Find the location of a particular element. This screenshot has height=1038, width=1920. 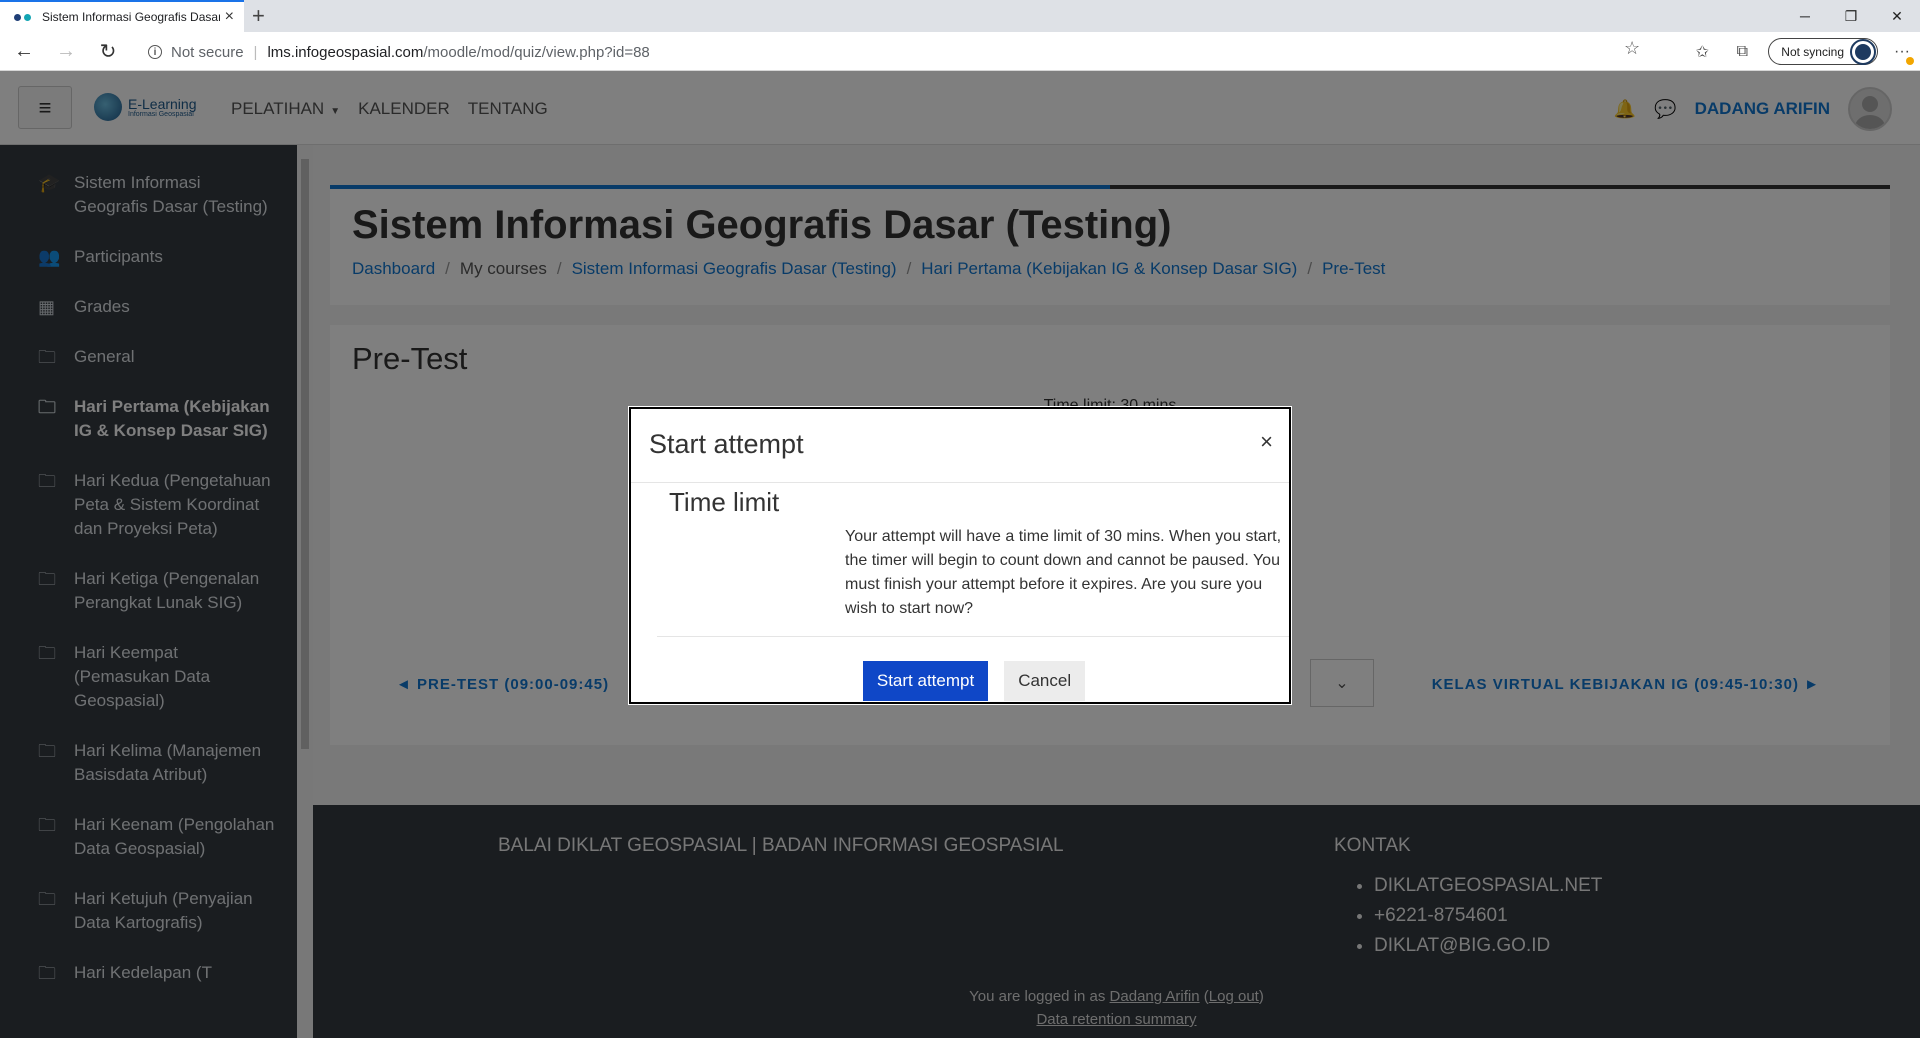

info-icon: i is located at coordinates (155, 52).